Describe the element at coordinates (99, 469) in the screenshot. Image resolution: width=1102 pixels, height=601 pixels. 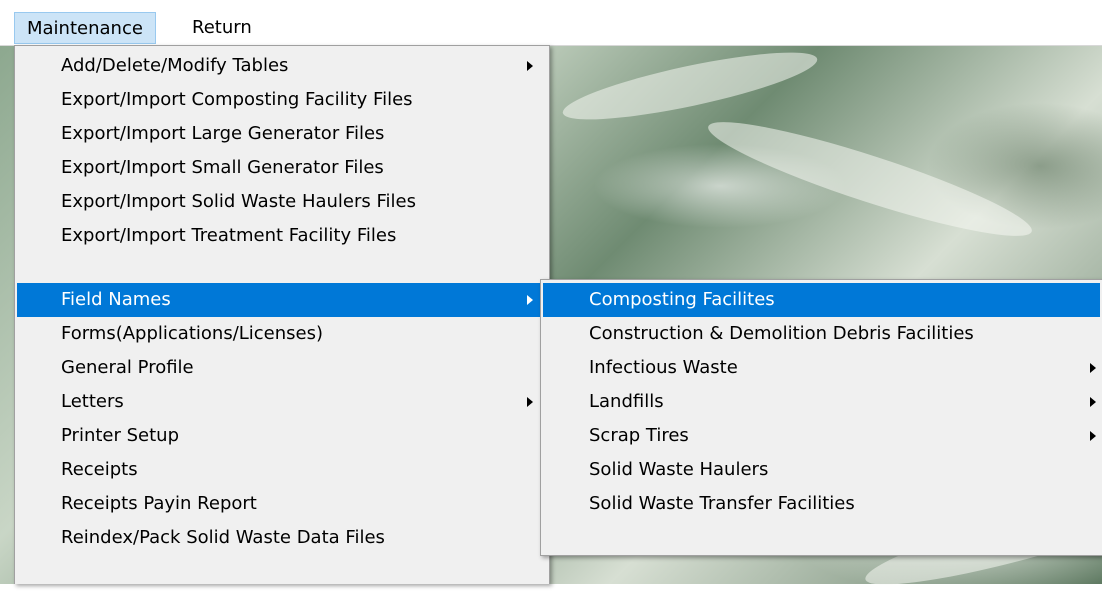
I see `menu-item-label: Receipts` at that location.